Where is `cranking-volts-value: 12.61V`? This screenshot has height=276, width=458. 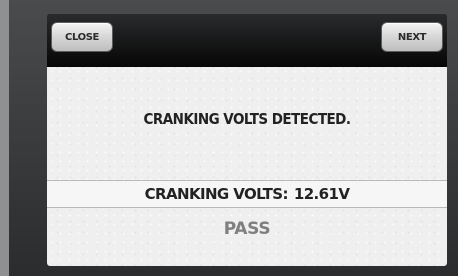 cranking-volts-value: 12.61V is located at coordinates (321, 194).